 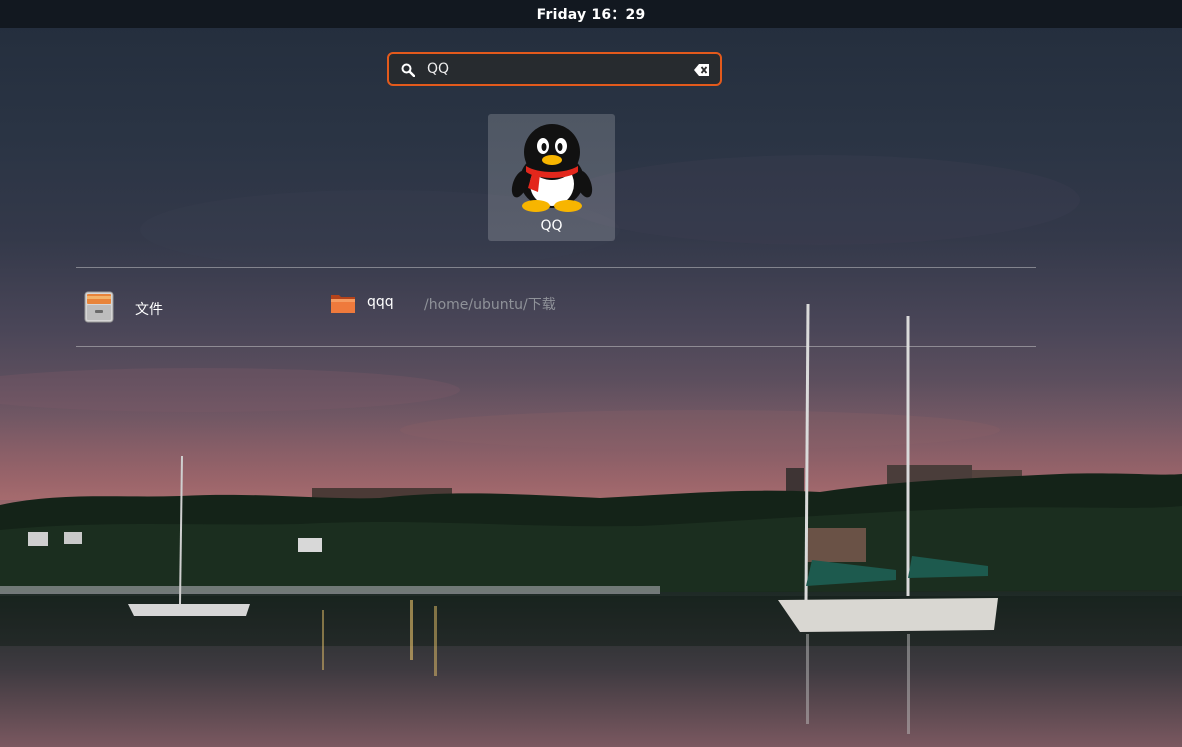 I want to click on app-result-qq: QQ, so click(x=551, y=177).